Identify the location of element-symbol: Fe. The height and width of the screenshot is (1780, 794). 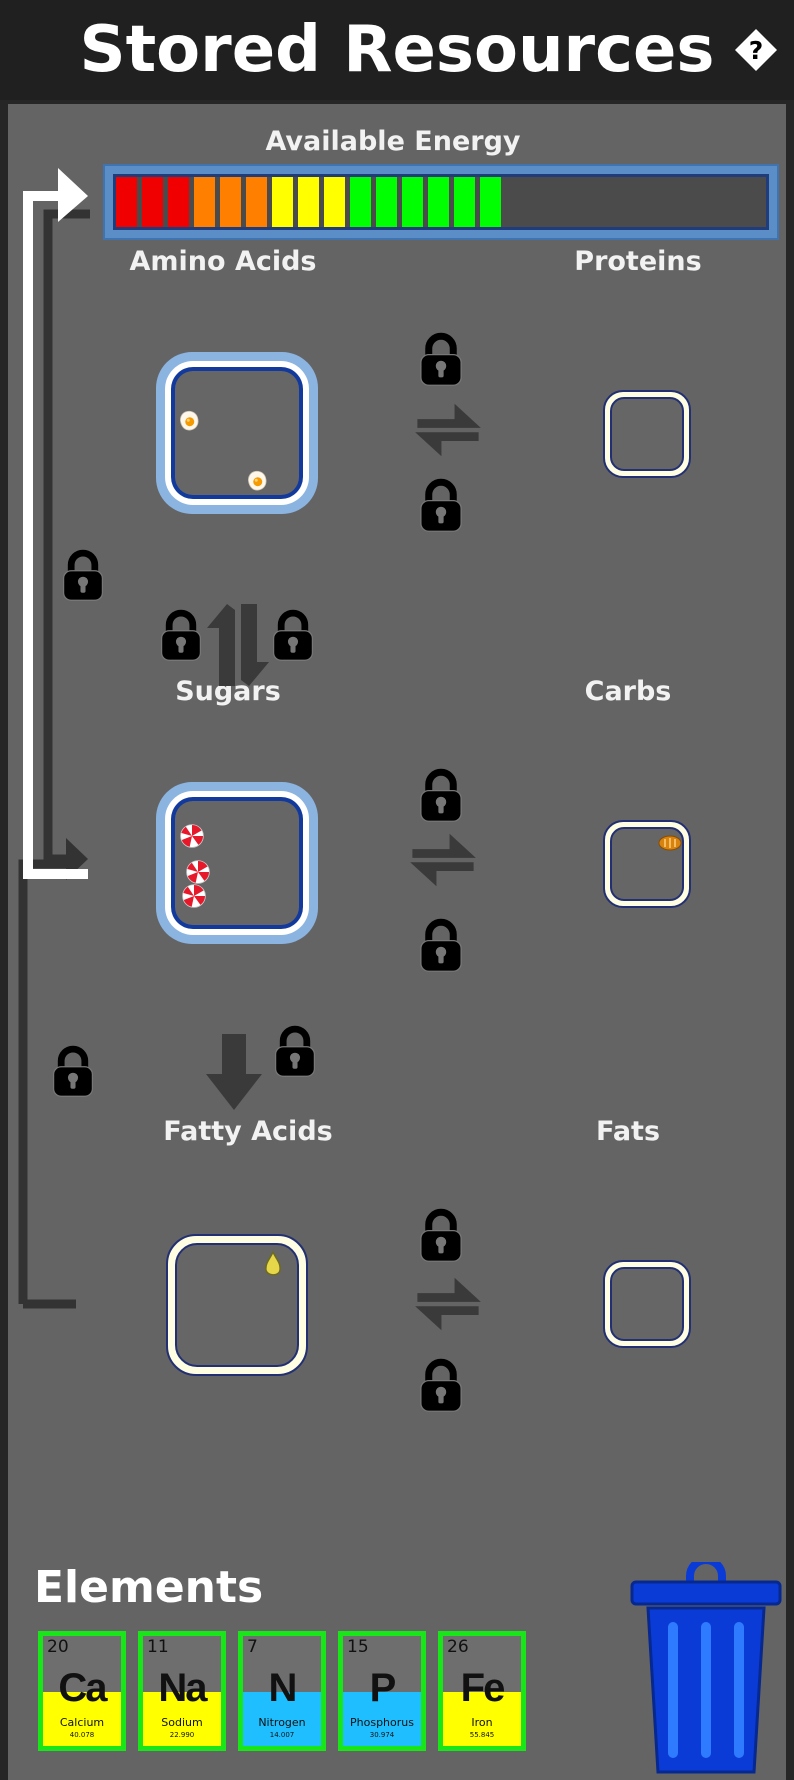
(483, 1688).